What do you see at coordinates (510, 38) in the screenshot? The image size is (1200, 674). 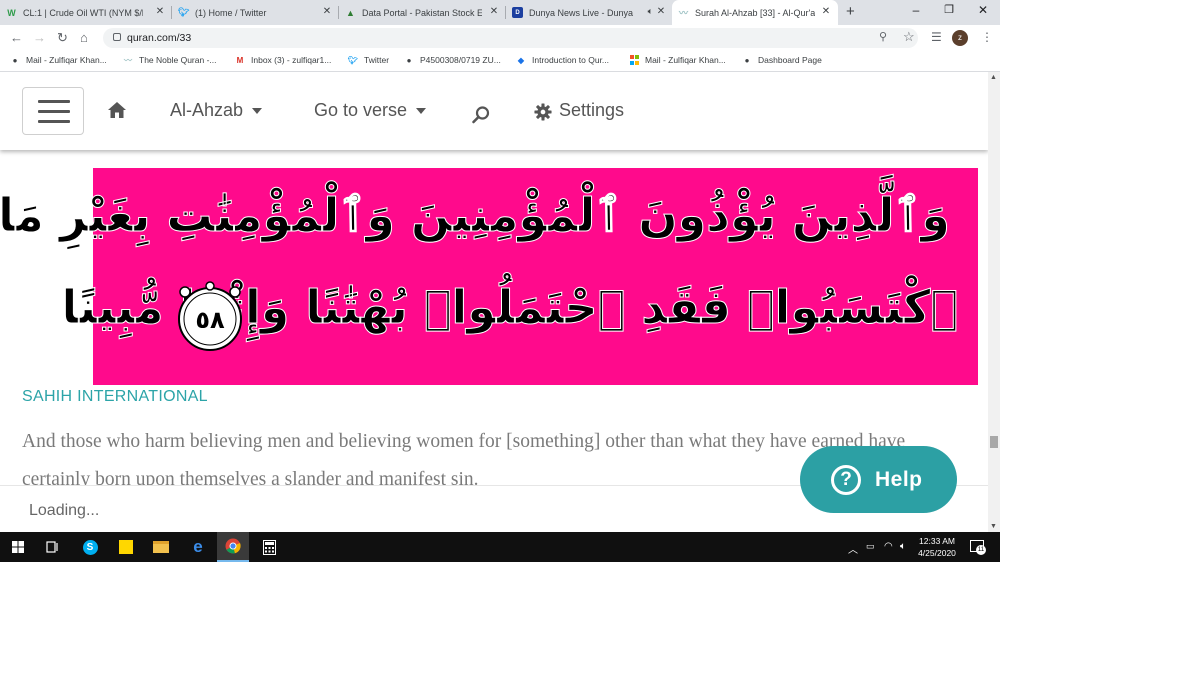 I see `address-bar: quran.com/33 ⚲ ☆` at bounding box center [510, 38].